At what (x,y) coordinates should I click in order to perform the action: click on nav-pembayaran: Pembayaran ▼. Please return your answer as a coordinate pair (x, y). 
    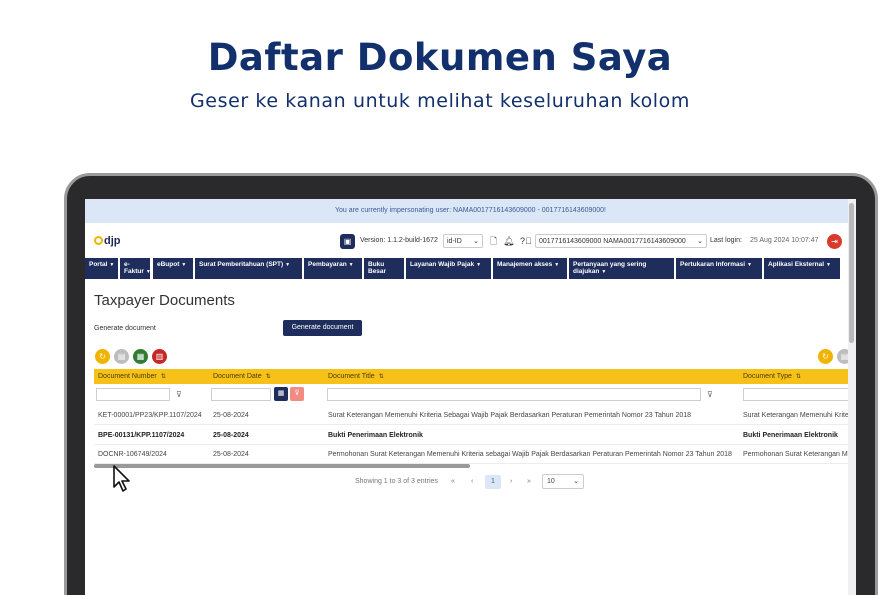
    Looking at the image, I should click on (333, 268).